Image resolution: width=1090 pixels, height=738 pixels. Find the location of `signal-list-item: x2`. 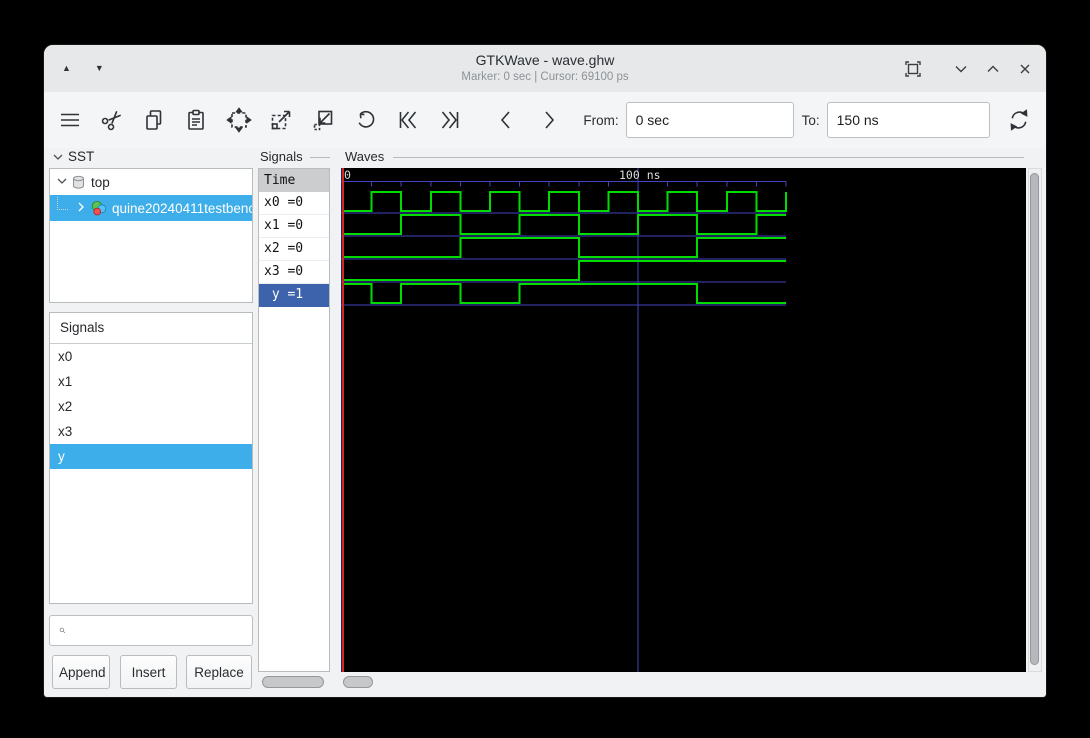

signal-list-item: x2 is located at coordinates (151, 406).